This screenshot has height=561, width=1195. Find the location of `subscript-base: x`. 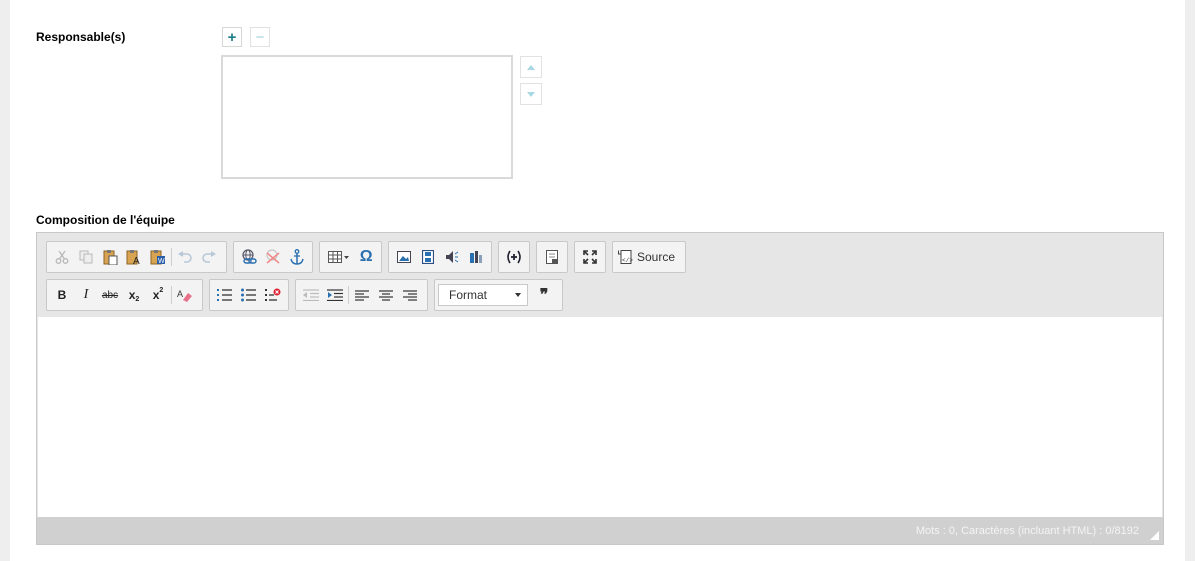

subscript-base: x is located at coordinates (132, 295).